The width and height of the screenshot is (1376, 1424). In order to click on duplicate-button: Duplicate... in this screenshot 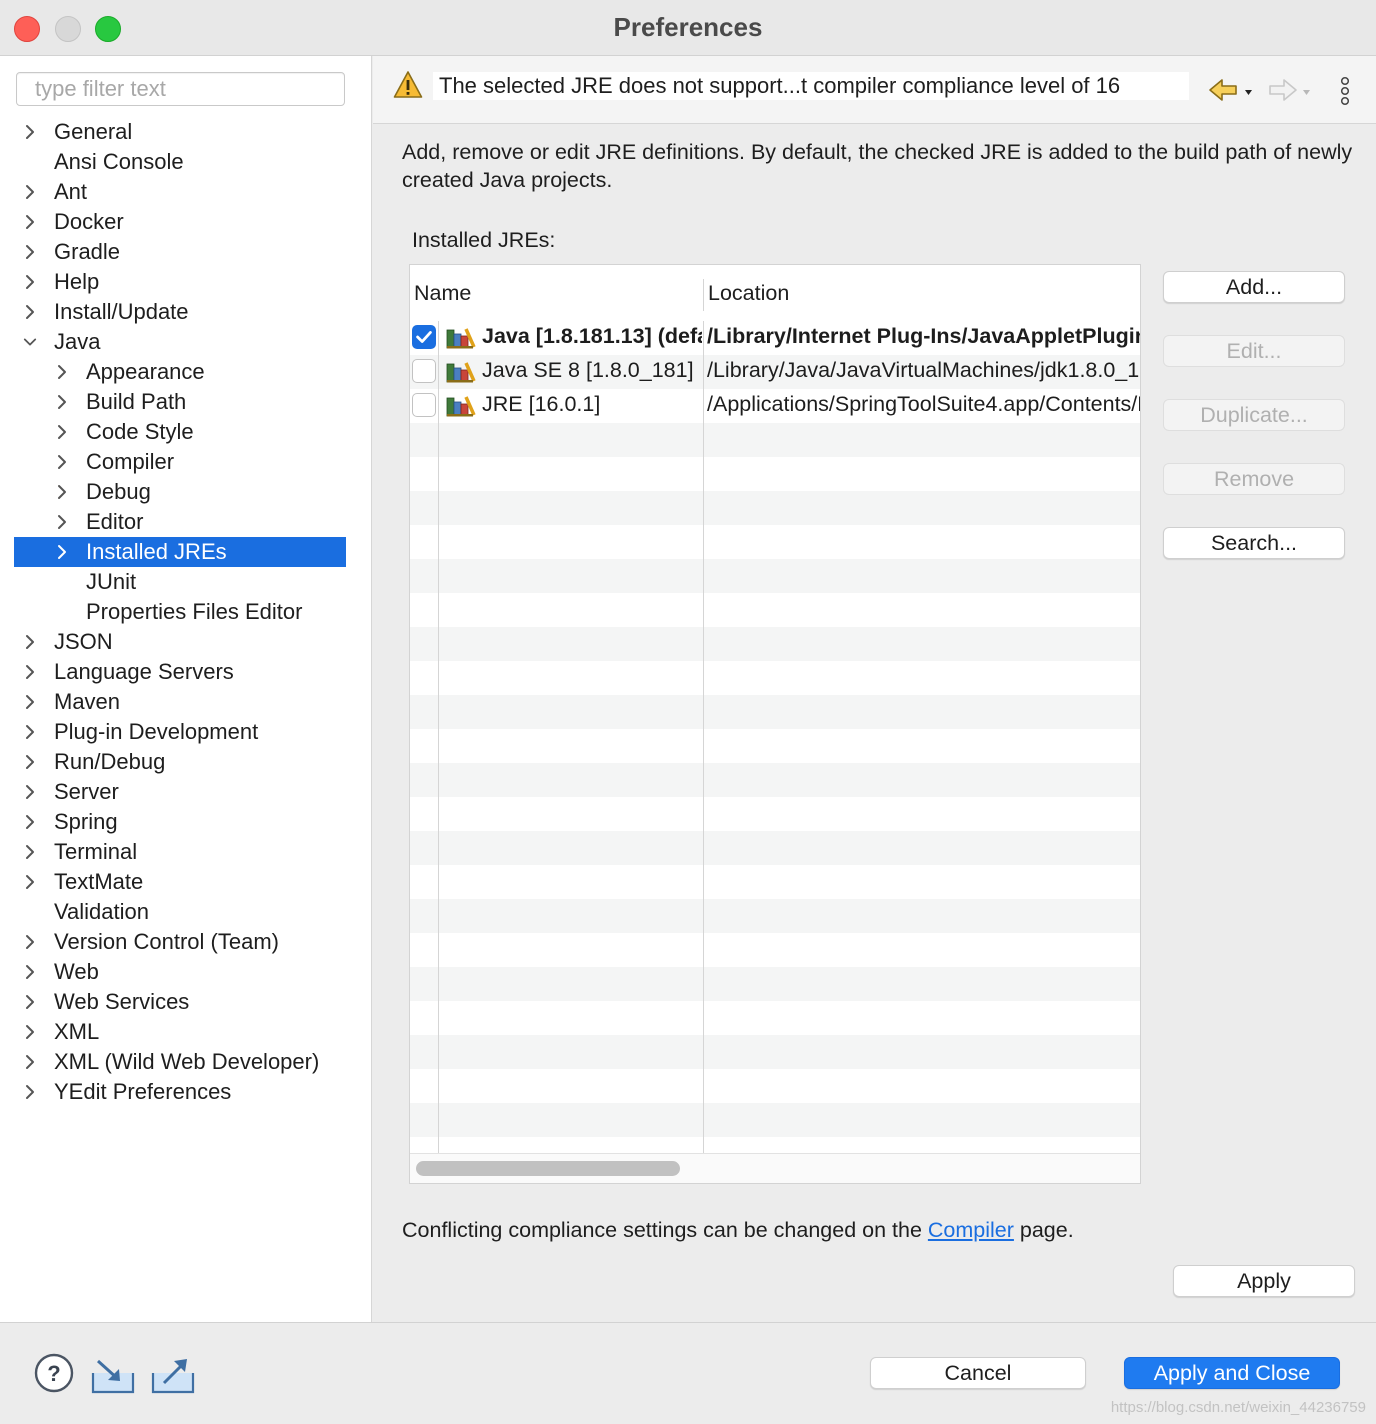, I will do `click(1254, 415)`.